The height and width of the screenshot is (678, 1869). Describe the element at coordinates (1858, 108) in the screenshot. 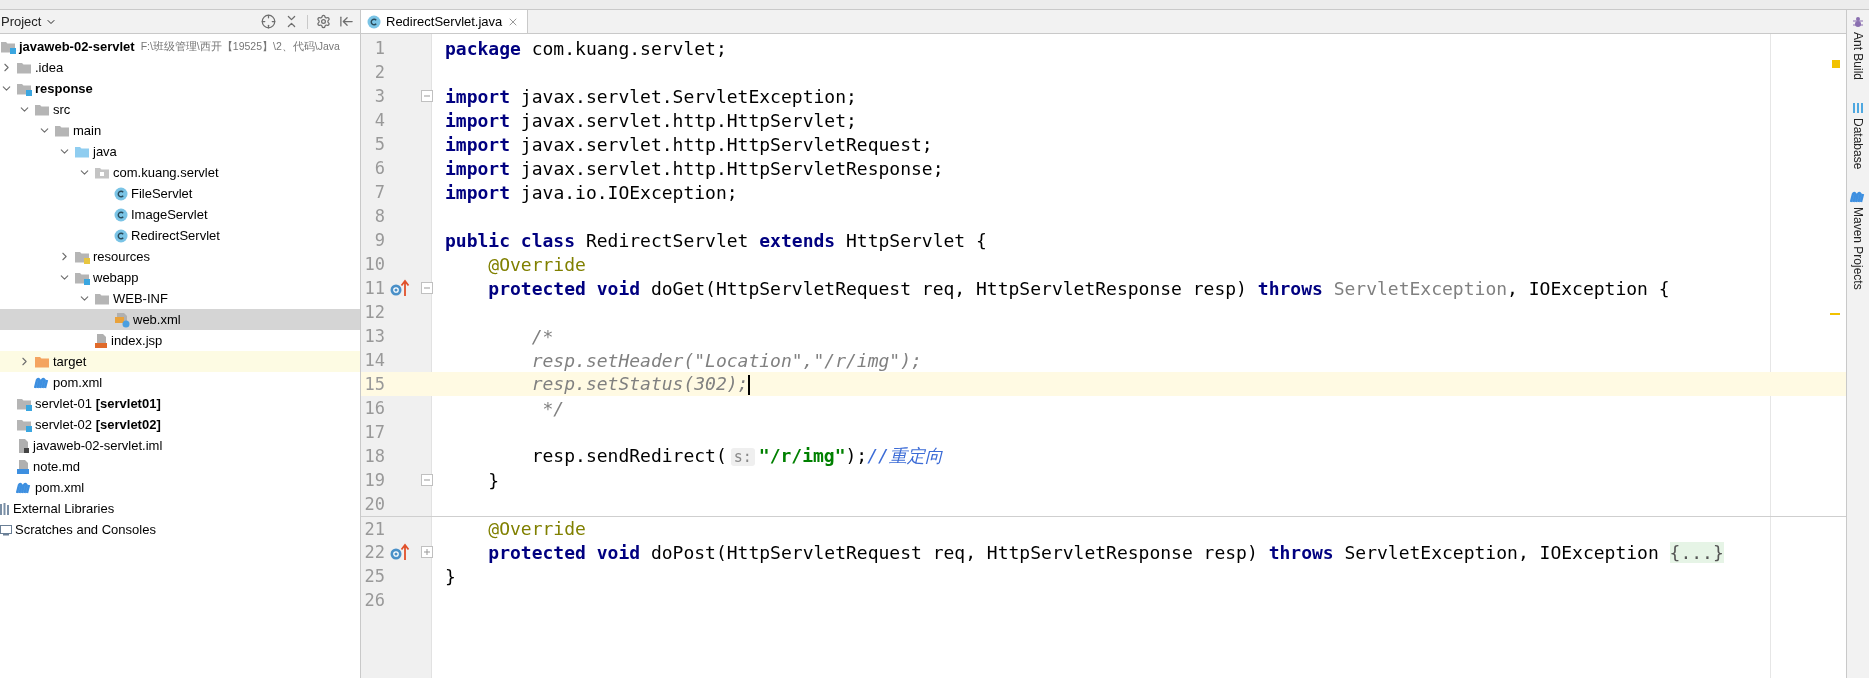

I see `database-icon` at that location.